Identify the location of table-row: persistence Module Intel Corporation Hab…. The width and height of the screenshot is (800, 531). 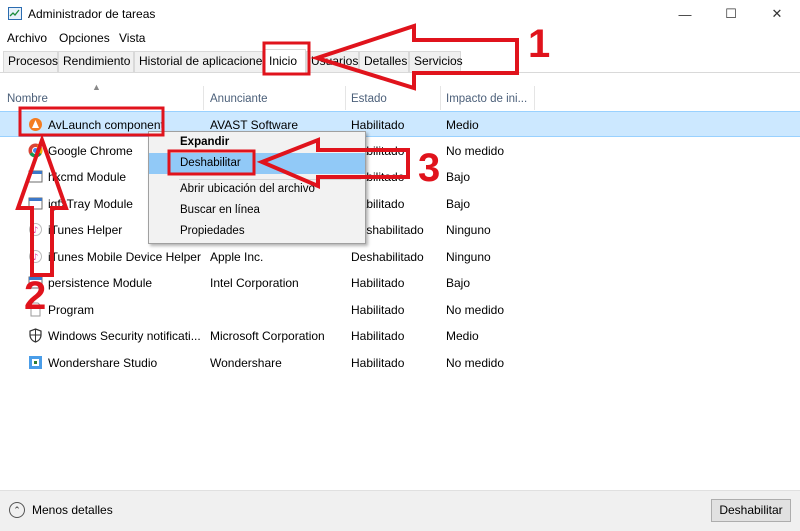
(400, 283).